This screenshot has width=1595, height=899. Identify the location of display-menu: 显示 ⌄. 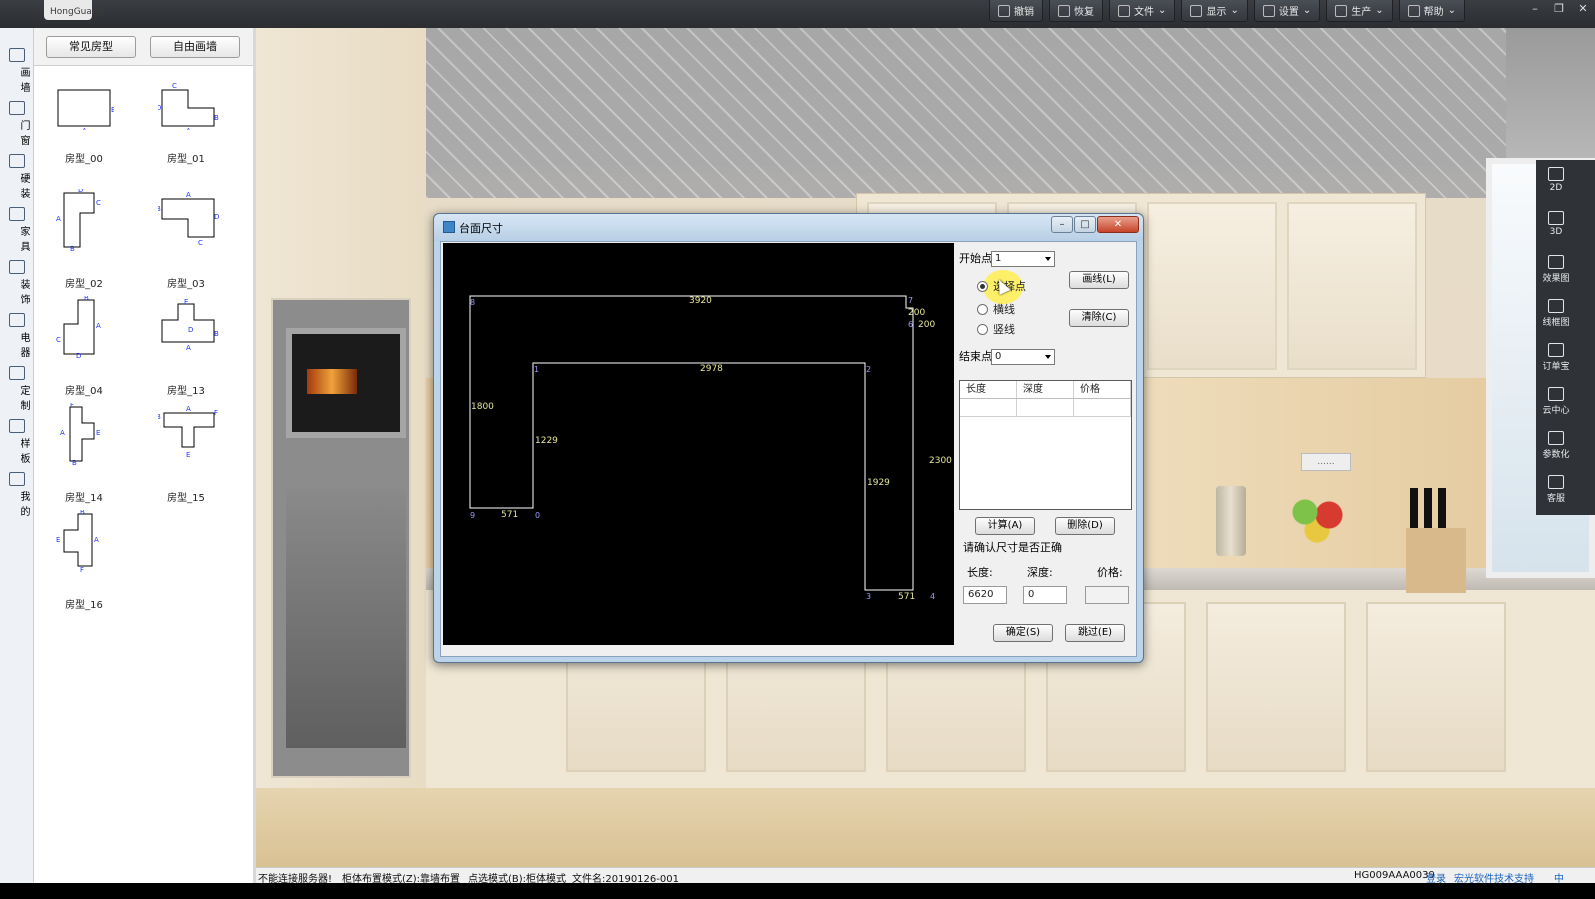
(1214, 11).